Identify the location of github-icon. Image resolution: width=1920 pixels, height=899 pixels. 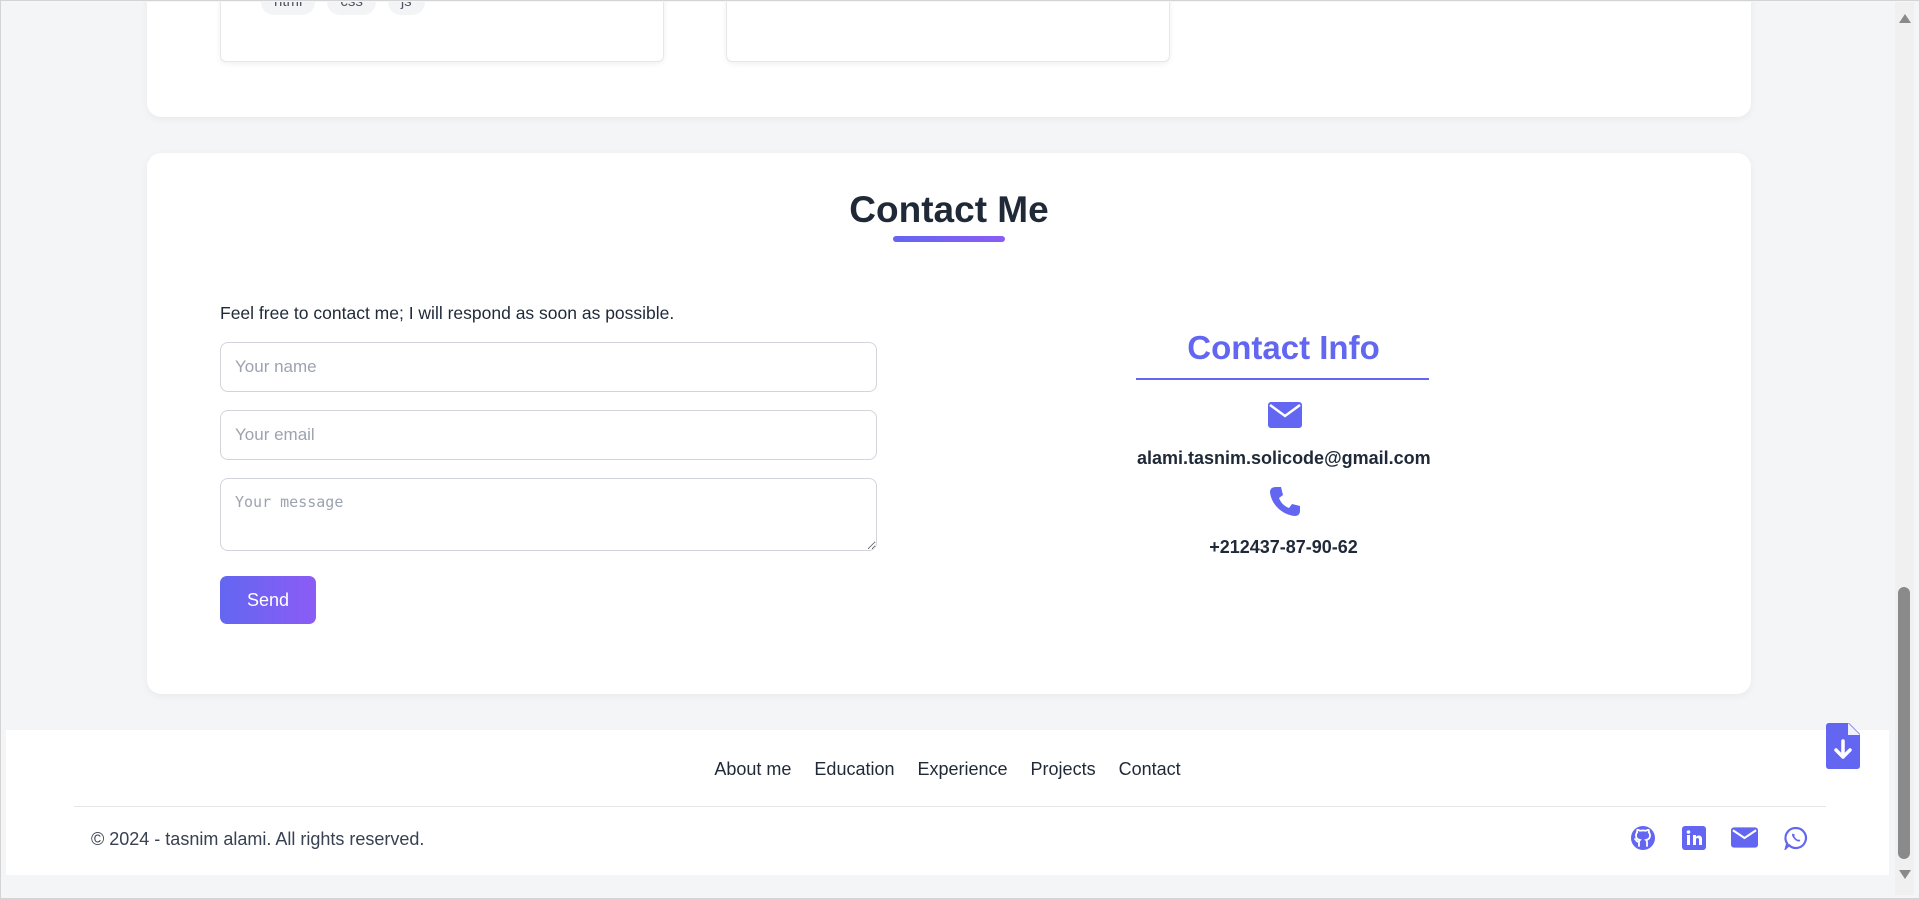
(1642, 837).